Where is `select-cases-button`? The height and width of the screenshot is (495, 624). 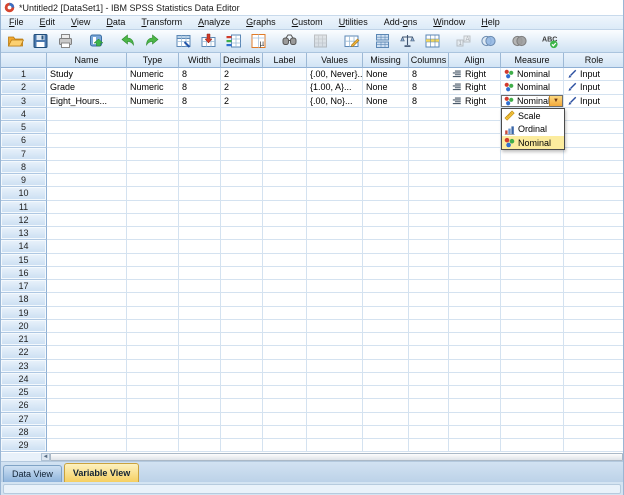
select-cases-button is located at coordinates (432, 41).